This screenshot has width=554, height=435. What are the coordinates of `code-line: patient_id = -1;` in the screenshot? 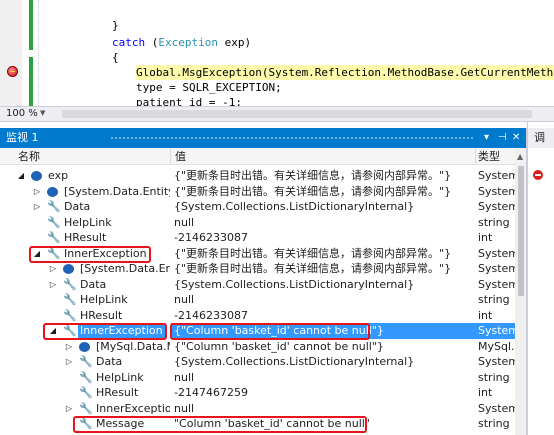 It's located at (189, 101).